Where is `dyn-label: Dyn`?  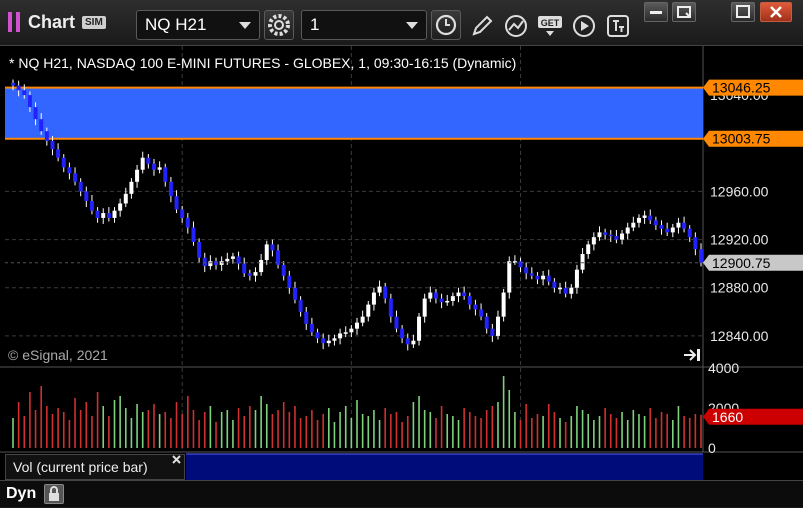 dyn-label: Dyn is located at coordinates (21, 493).